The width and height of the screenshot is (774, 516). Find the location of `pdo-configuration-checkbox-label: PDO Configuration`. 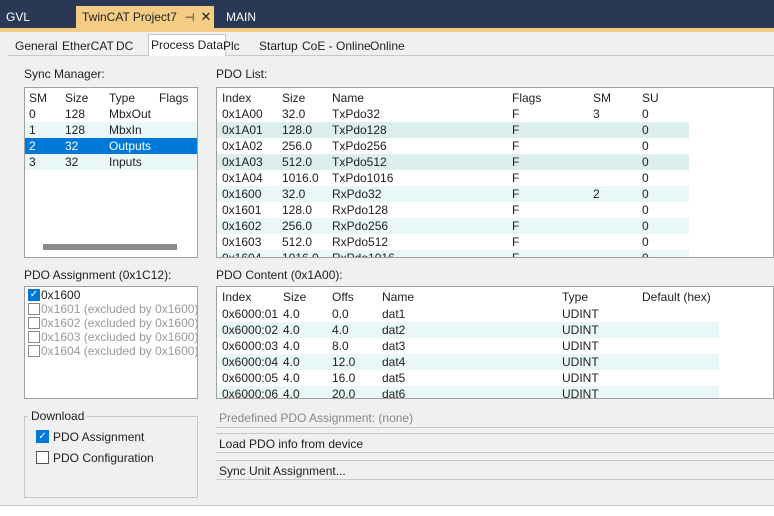

pdo-configuration-checkbox-label: PDO Configuration is located at coordinates (103, 458).